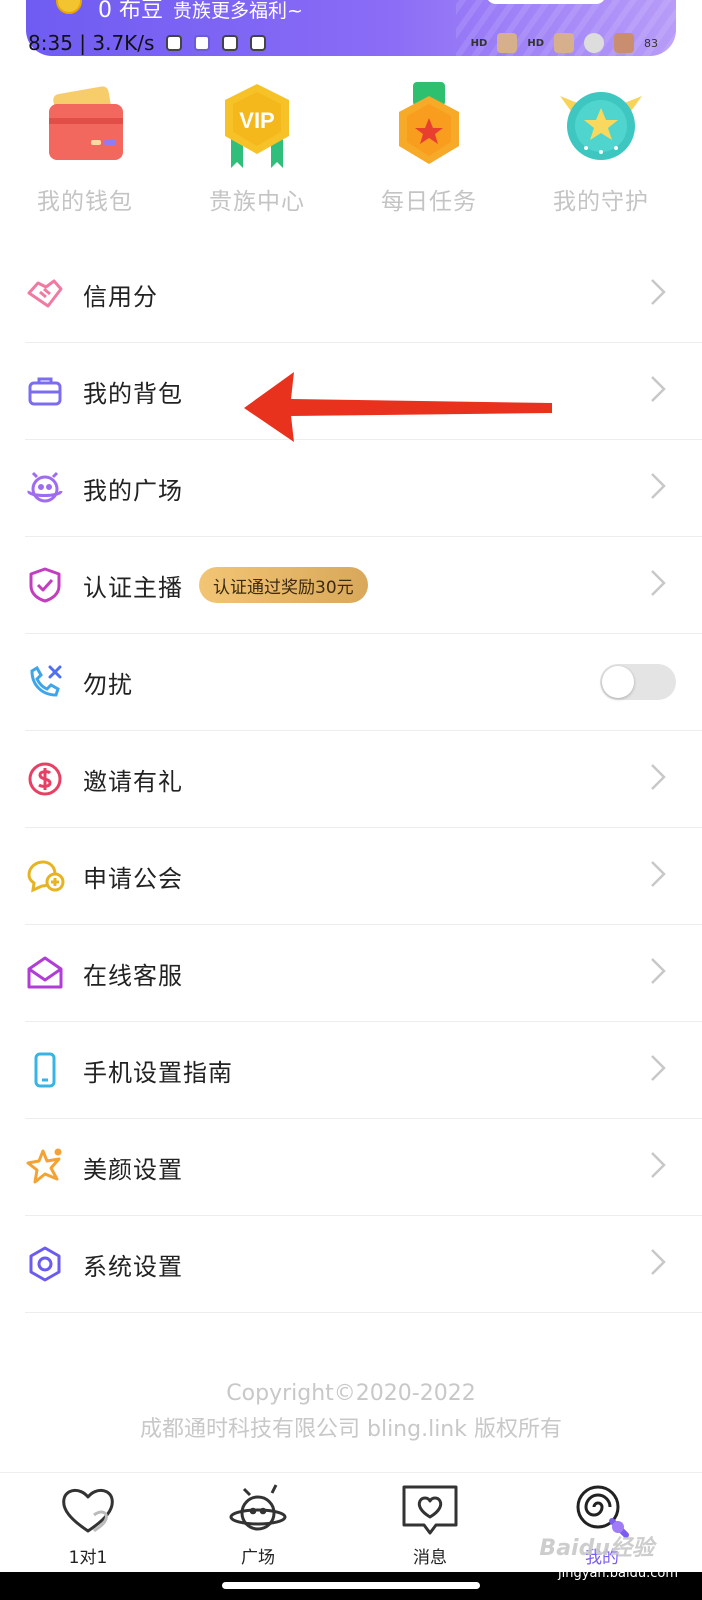 This screenshot has height=1600, width=702. What do you see at coordinates (45, 779) in the screenshot?
I see `dollar-circle-icon` at bounding box center [45, 779].